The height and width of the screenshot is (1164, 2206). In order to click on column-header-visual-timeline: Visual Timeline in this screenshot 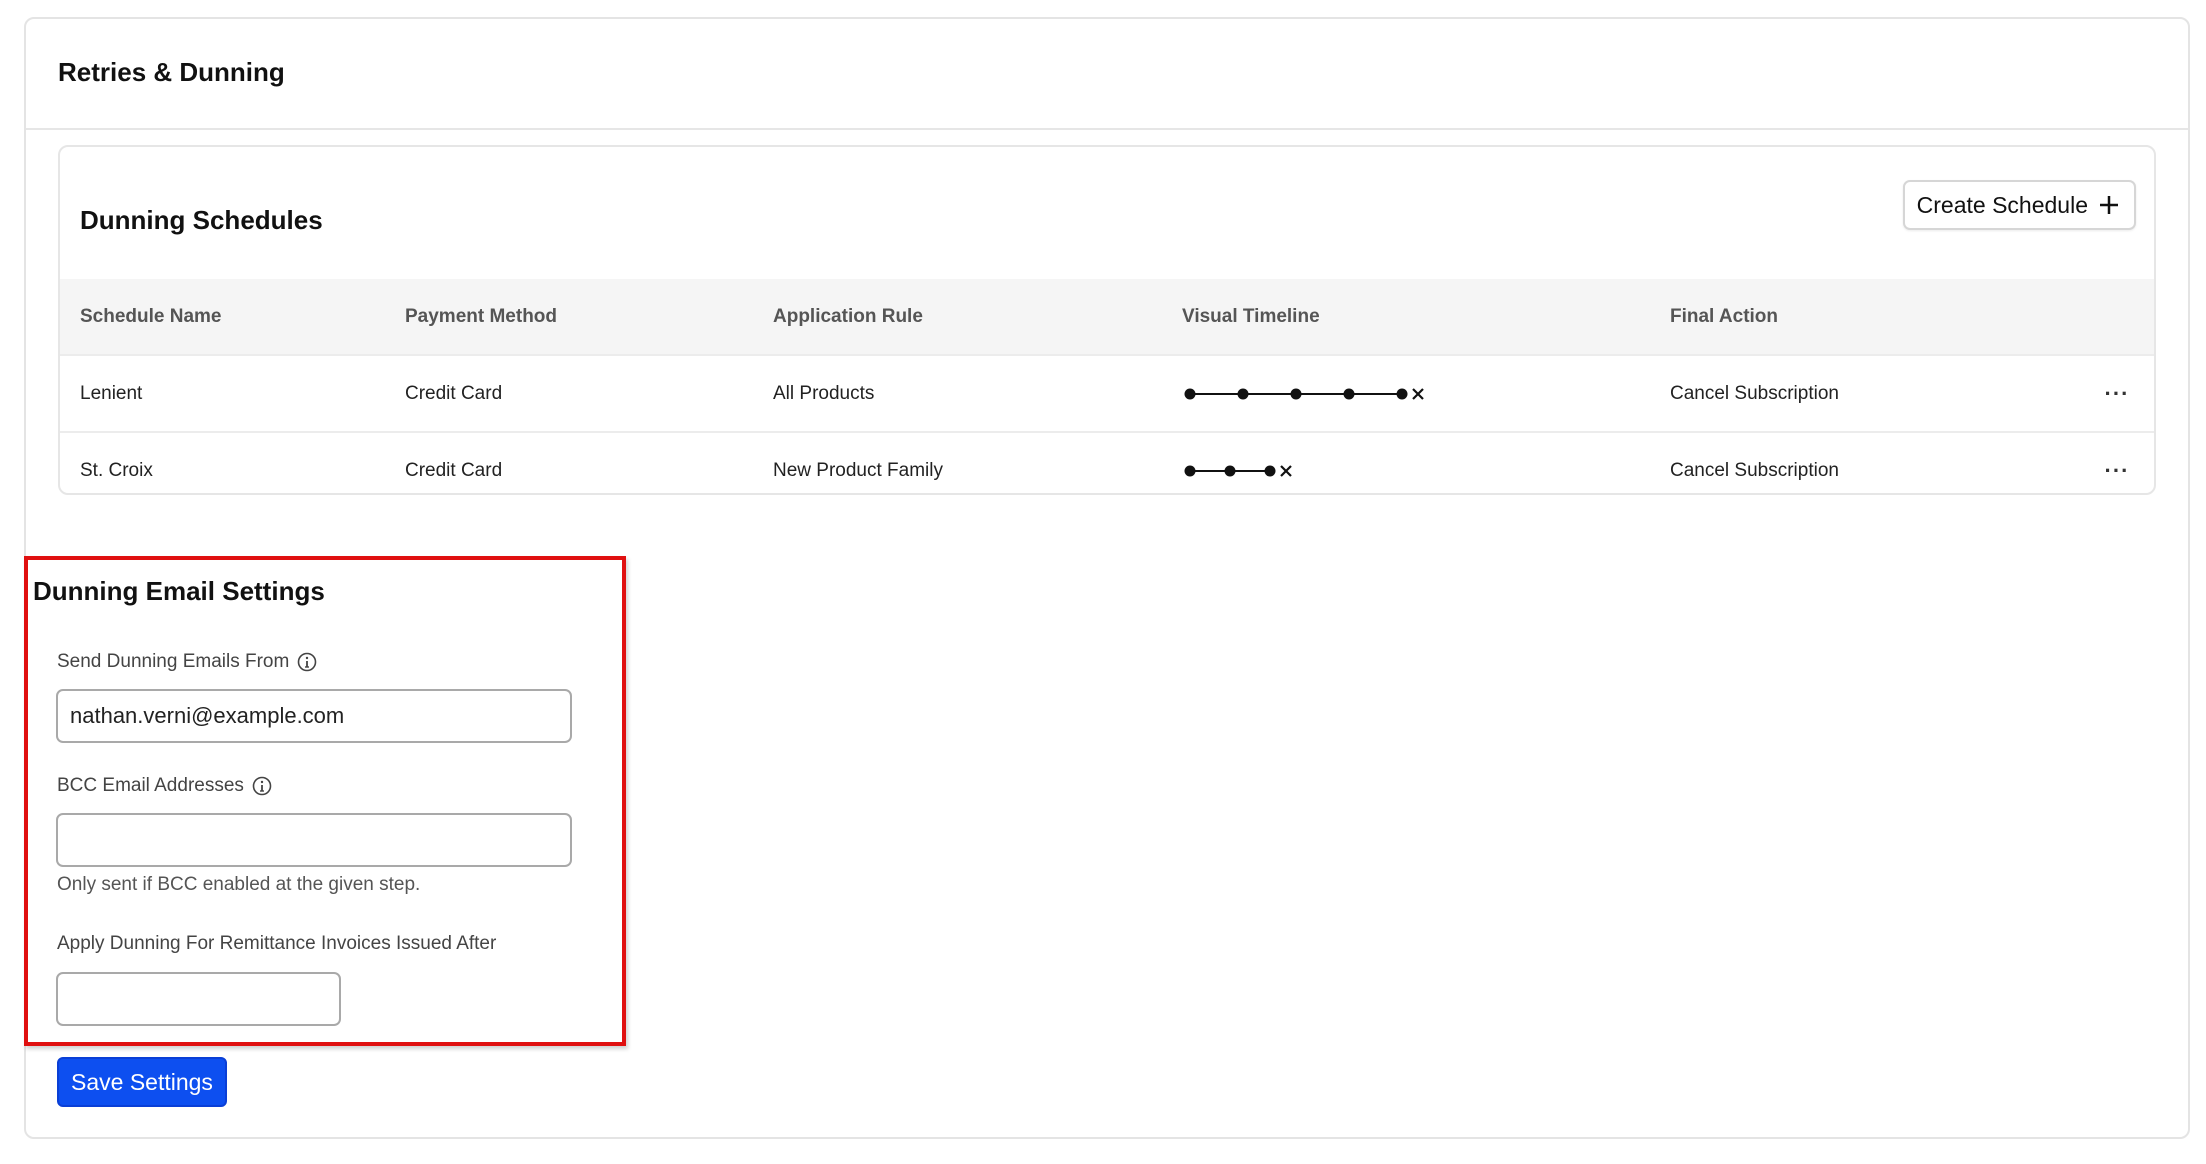, I will do `click(1426, 317)`.